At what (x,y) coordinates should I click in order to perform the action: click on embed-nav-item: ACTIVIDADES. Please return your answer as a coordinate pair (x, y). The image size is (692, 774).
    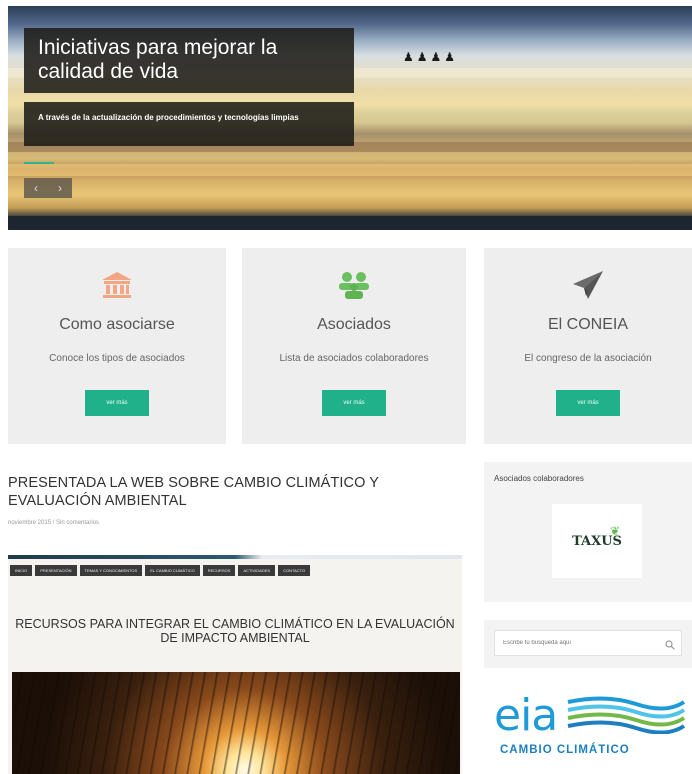
    Looking at the image, I should click on (257, 570).